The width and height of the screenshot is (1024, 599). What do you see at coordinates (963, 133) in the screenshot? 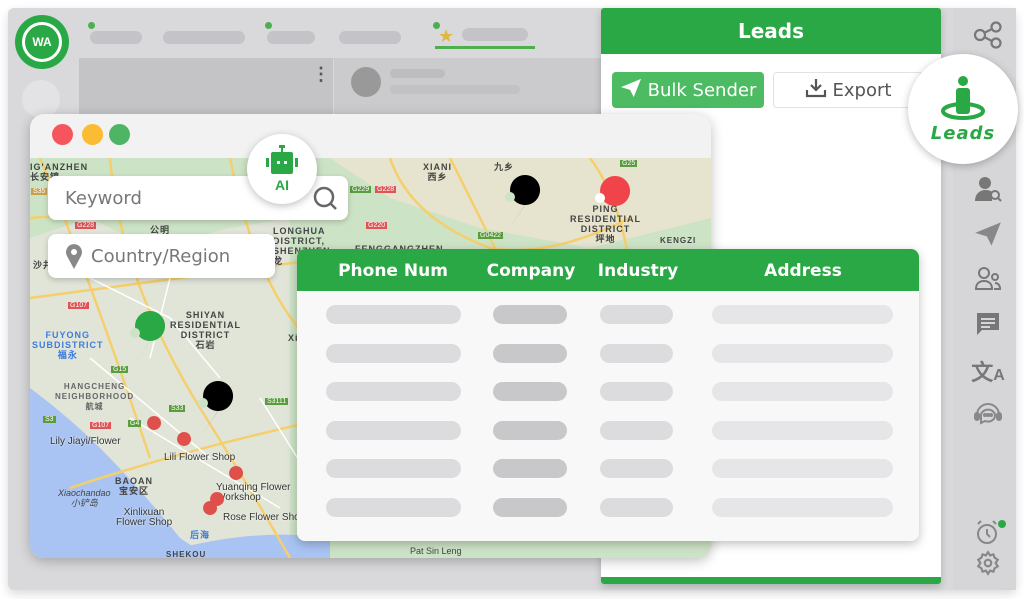
I see `leads-badge-label: Leads` at bounding box center [963, 133].